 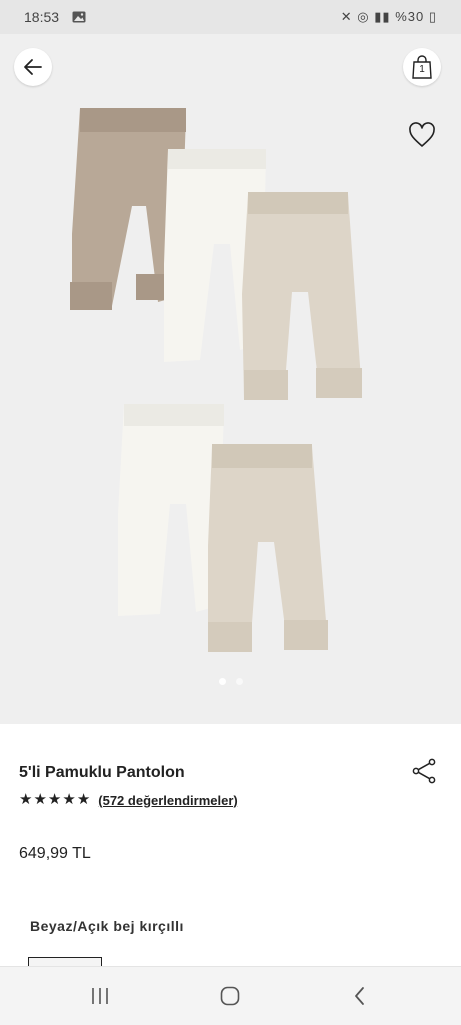 What do you see at coordinates (410, 16) in the screenshot?
I see `battery-text: %30` at bounding box center [410, 16].